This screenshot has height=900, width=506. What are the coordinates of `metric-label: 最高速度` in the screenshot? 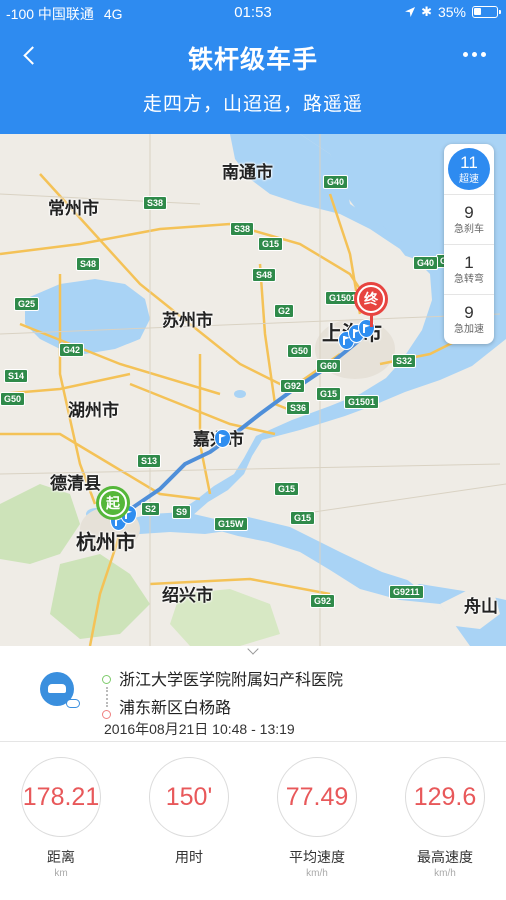 It's located at (445, 857).